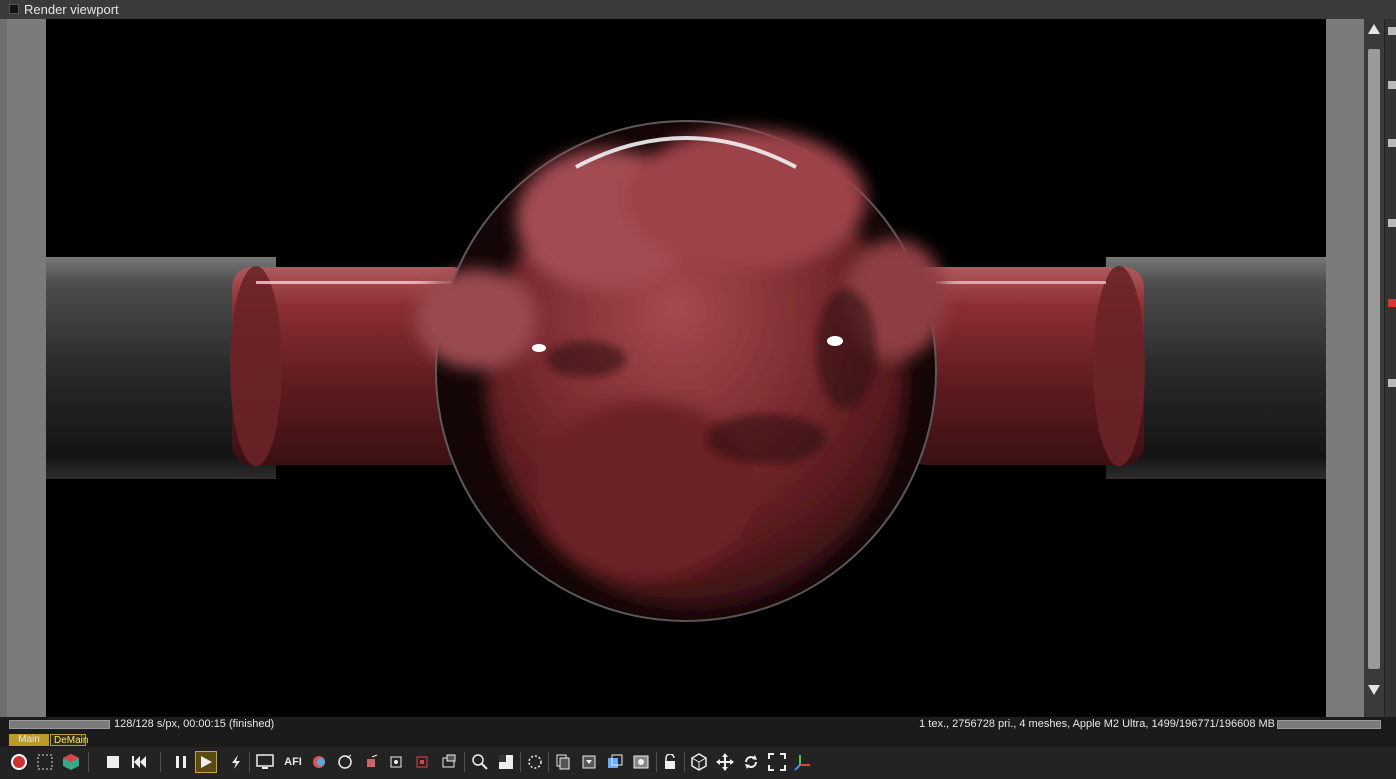 Image resolution: width=1396 pixels, height=779 pixels. I want to click on side-panel-strip, so click(1390, 399).